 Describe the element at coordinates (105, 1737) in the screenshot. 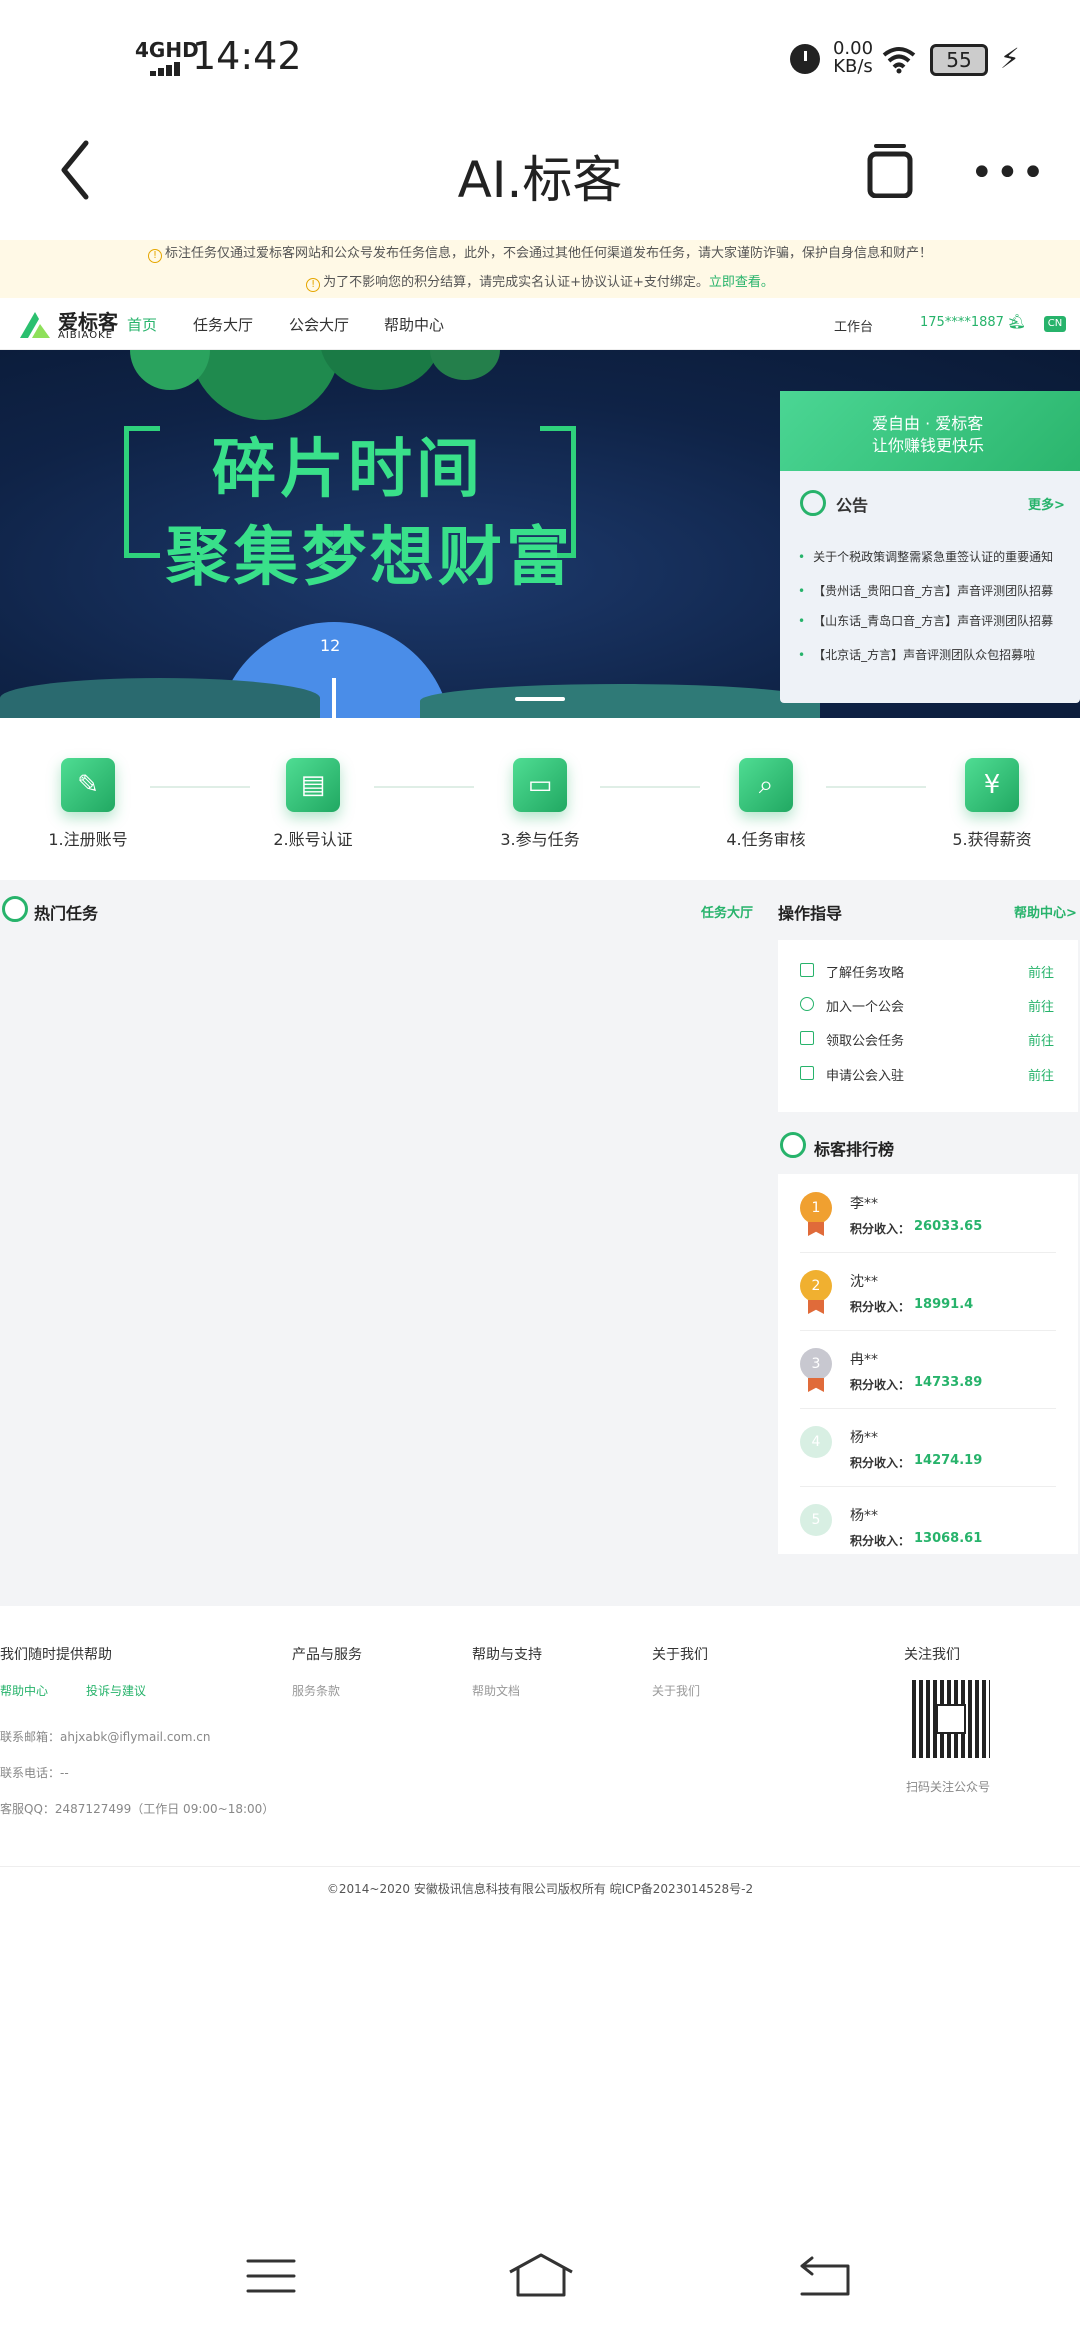

I see `contact-email: 联系邮箱：ahjxabk@iflymail.com.cn` at that location.